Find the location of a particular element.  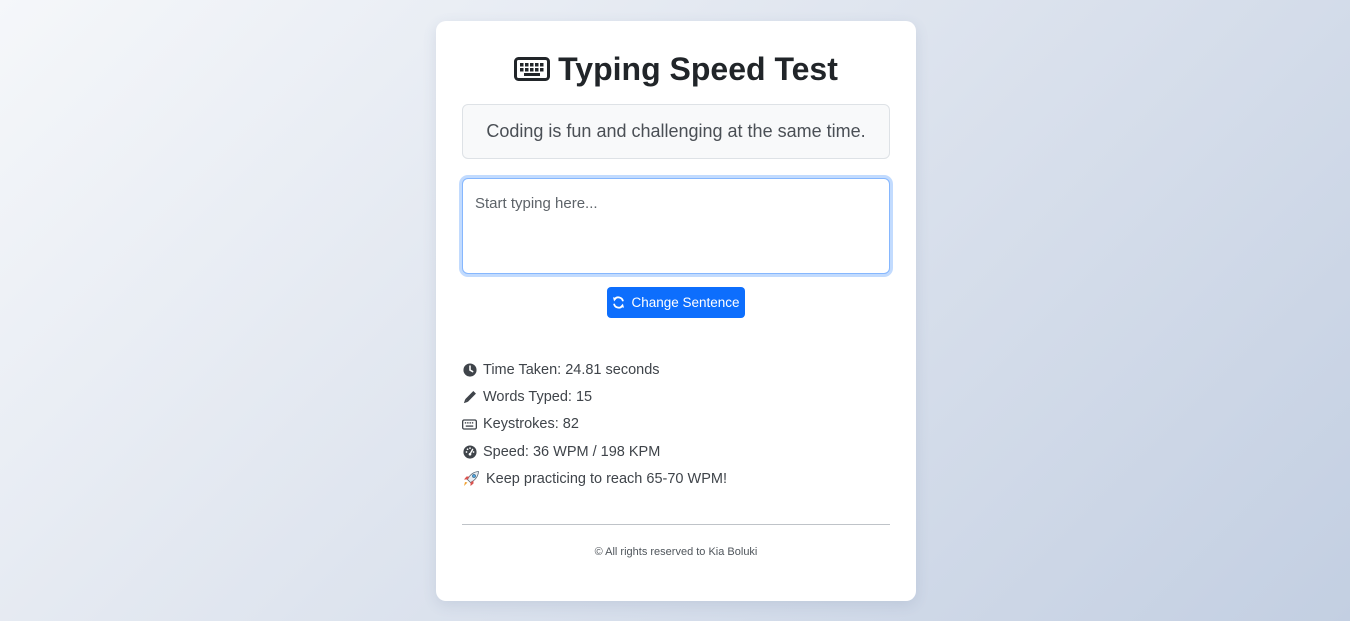

stat-speed-text: Speed: 36 WPM / 198 KPM is located at coordinates (572, 451).